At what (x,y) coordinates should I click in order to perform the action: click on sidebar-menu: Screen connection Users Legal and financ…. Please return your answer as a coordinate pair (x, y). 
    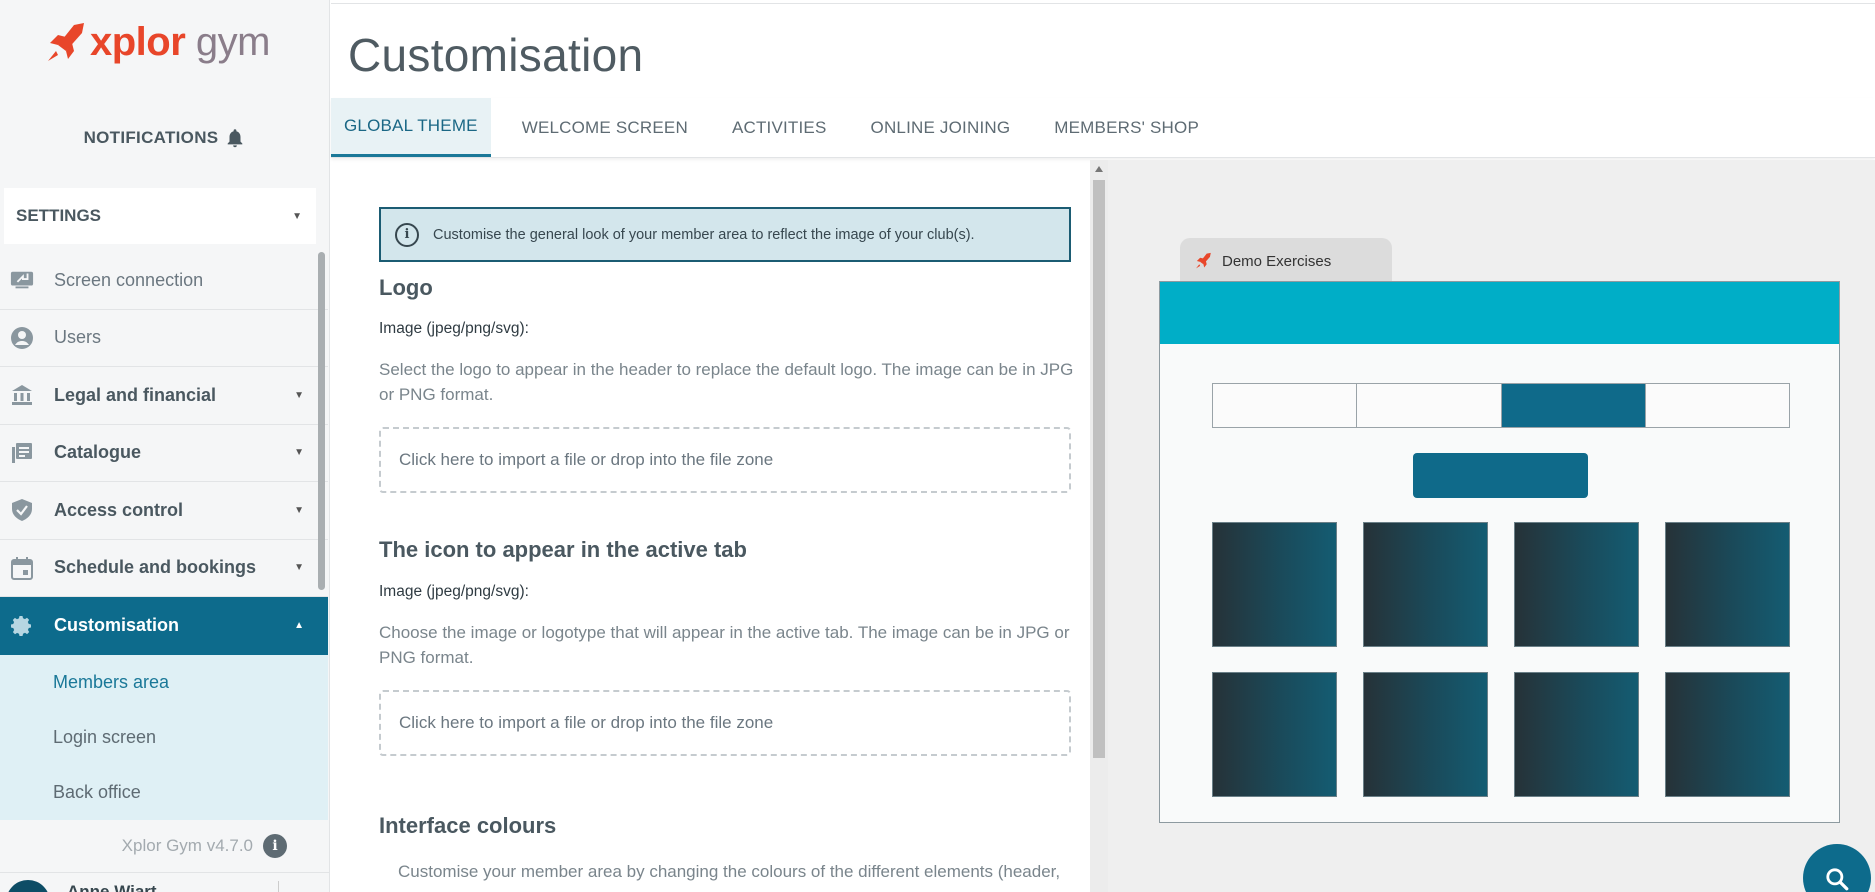
    Looking at the image, I should click on (164, 536).